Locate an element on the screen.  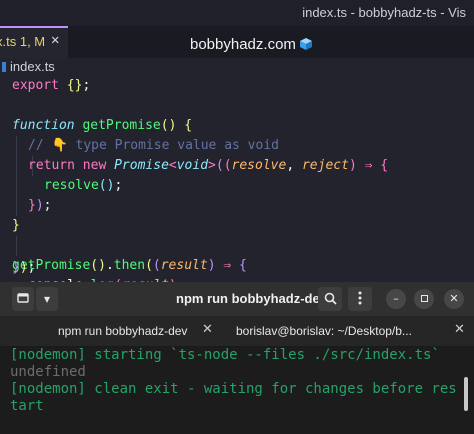
editor-tab-index-ts: x.ts 1, M ✕ is located at coordinates (34, 42).